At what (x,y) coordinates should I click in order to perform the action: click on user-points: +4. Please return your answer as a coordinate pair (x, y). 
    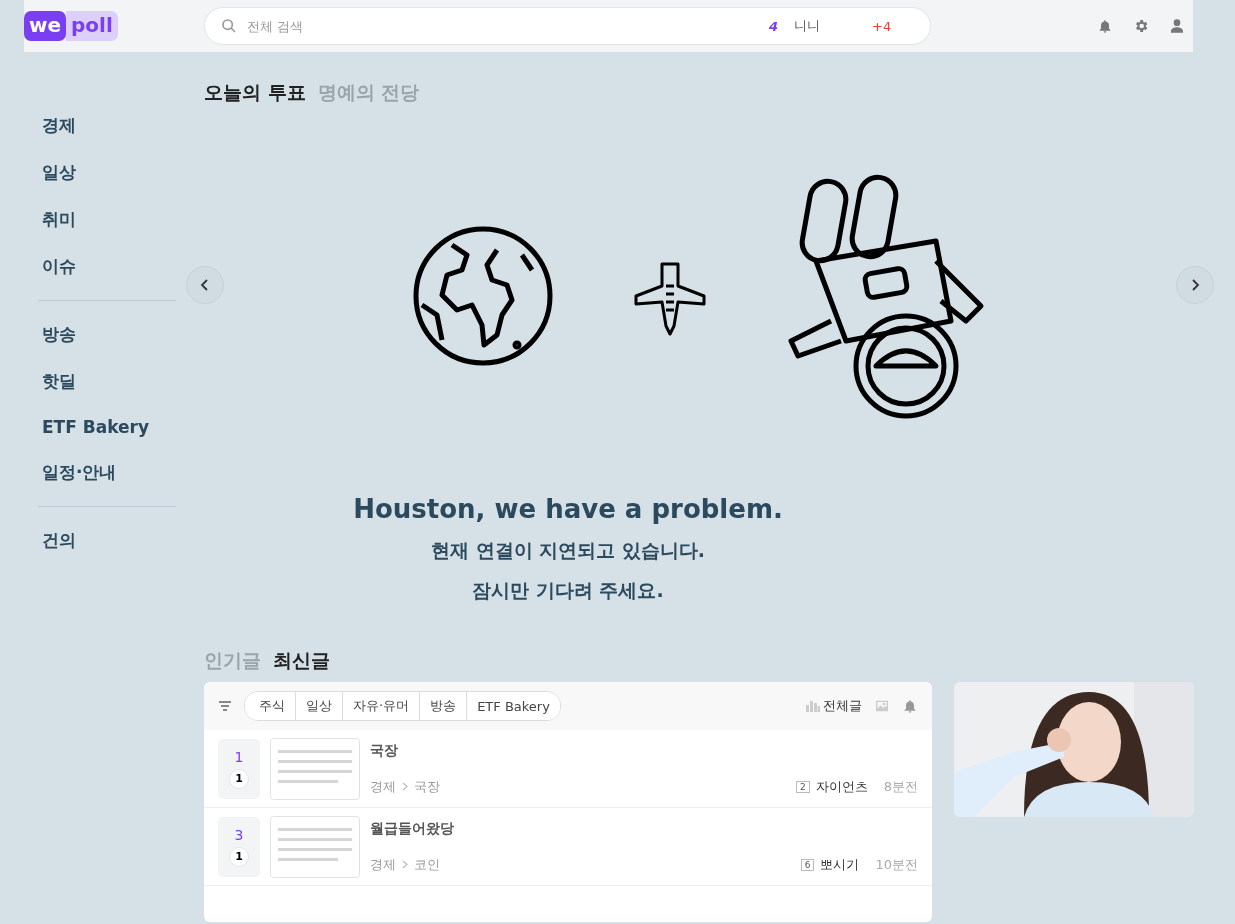
    Looking at the image, I should click on (882, 26).